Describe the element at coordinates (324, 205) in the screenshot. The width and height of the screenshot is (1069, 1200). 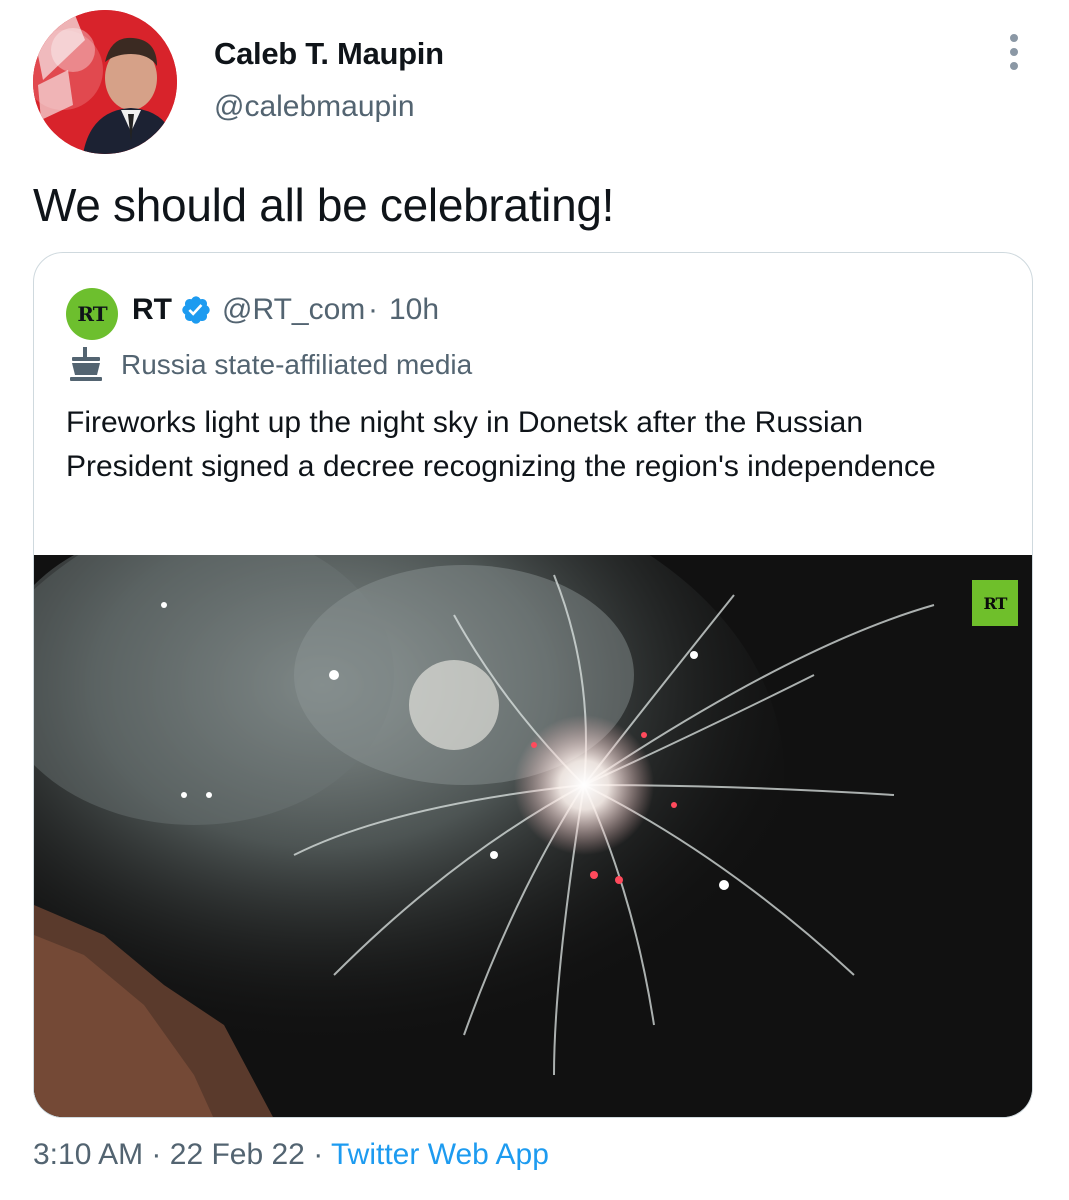
I see `tweet-text: We should all be celebrating!` at that location.